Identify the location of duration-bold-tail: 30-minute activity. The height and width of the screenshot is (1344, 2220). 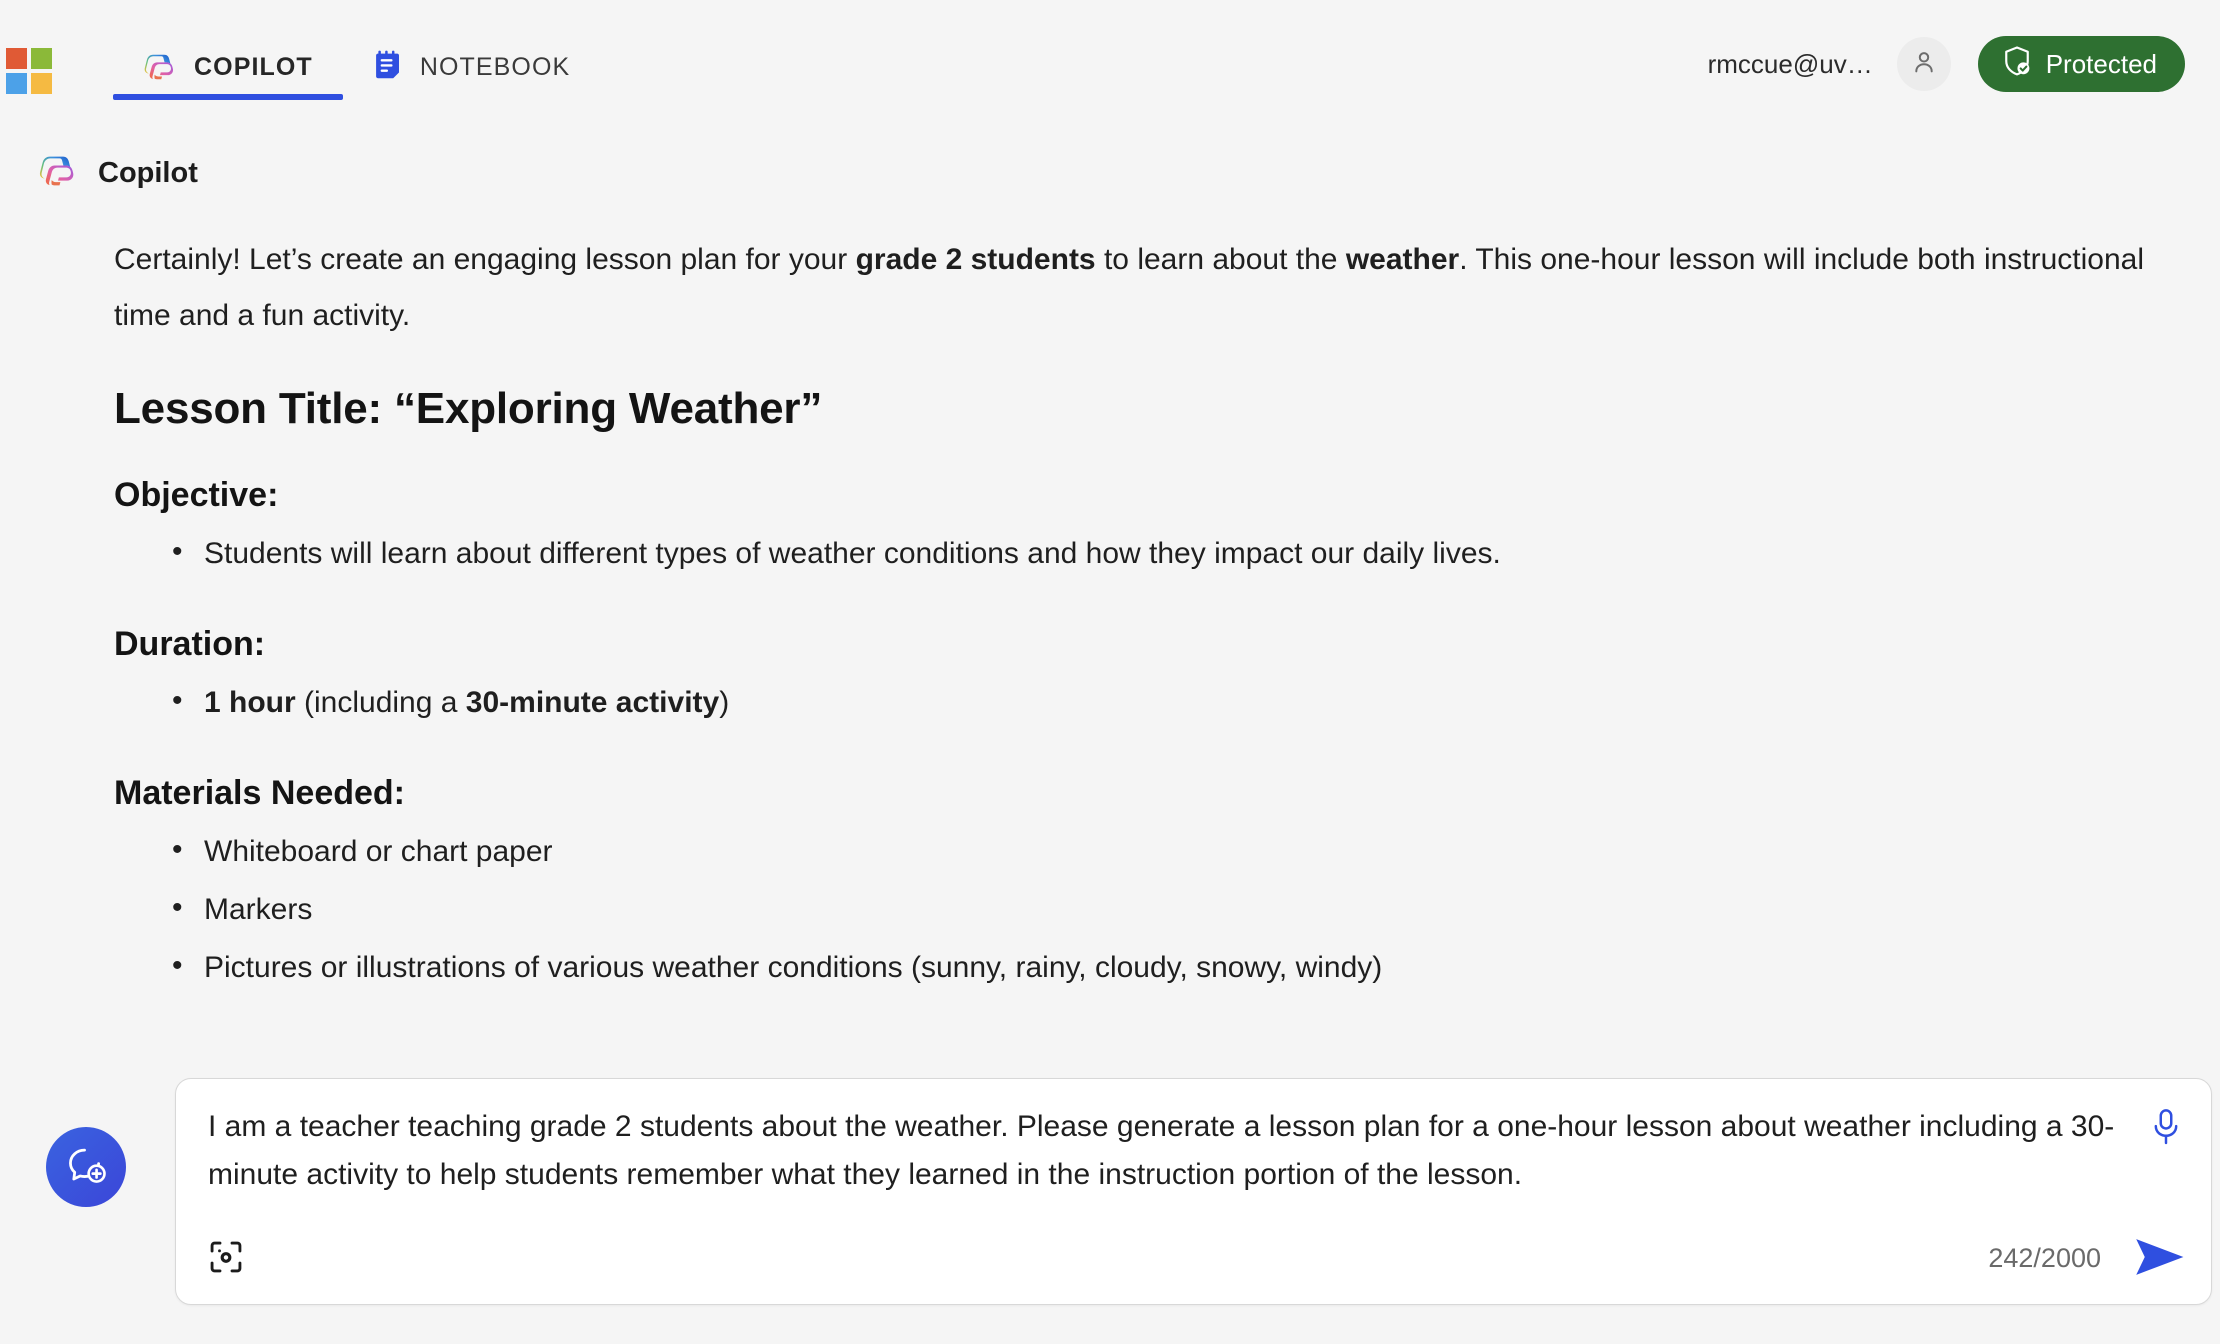
(592, 702).